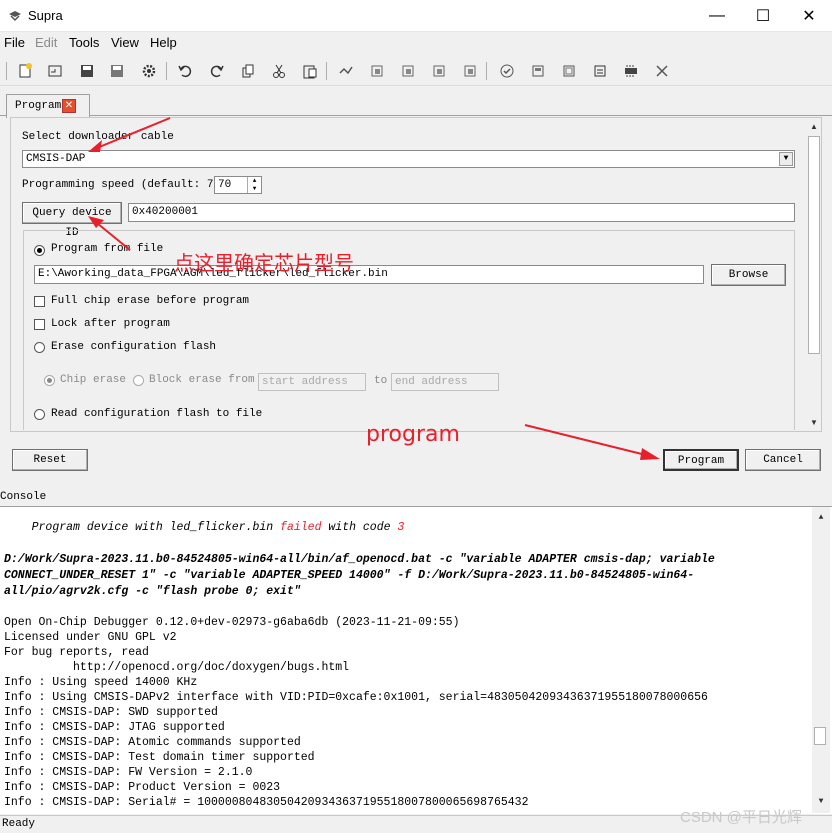 The height and width of the screenshot is (833, 832). I want to click on minimize-button: —, so click(717, 16).